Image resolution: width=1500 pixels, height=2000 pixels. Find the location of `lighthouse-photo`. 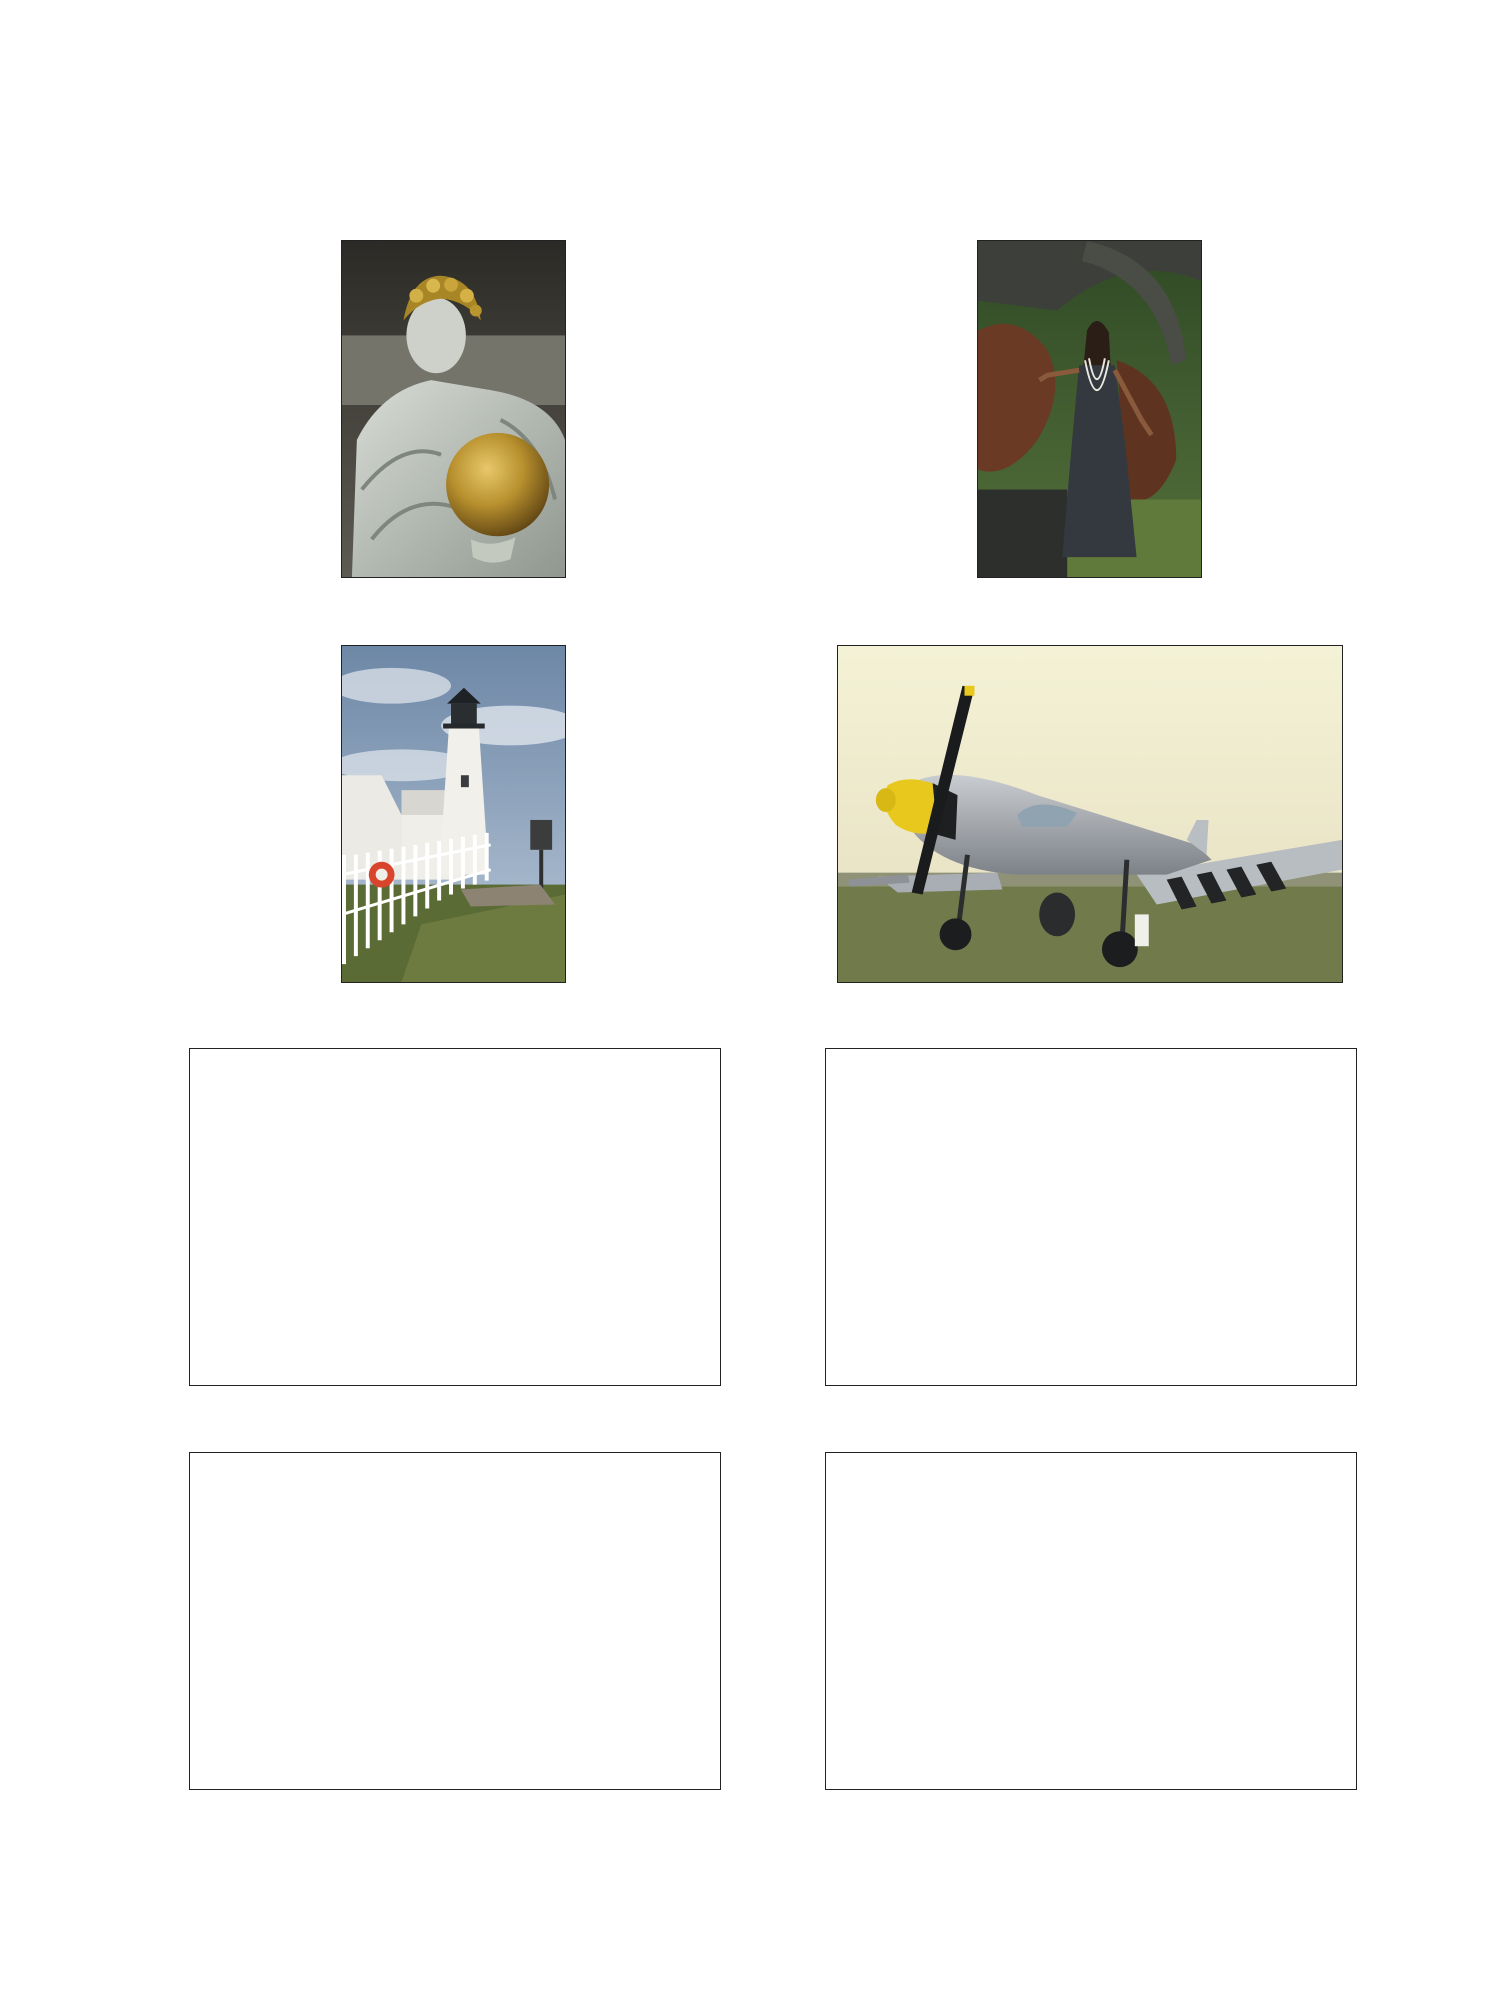

lighthouse-photo is located at coordinates (453, 814).